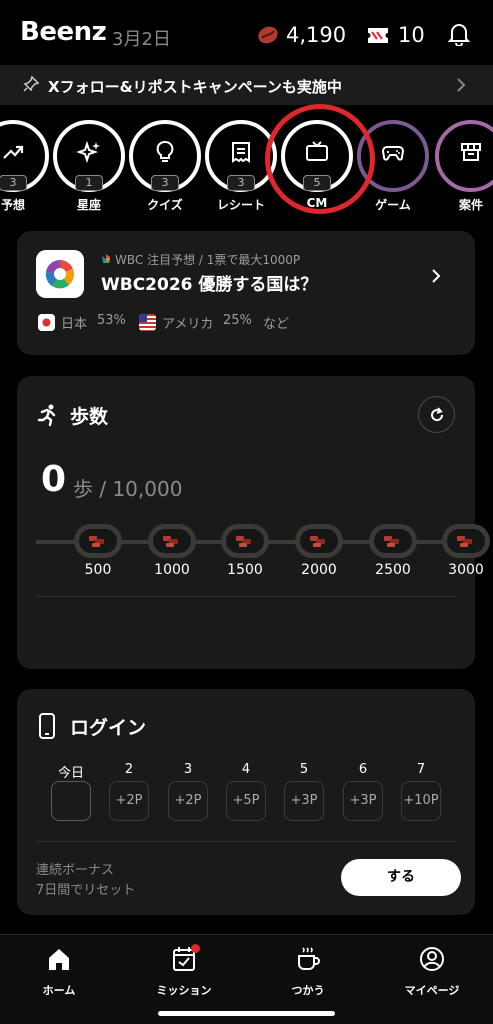 Image resolution: width=493 pixels, height=1024 pixels. I want to click on tab-label: つかう, so click(308, 990).